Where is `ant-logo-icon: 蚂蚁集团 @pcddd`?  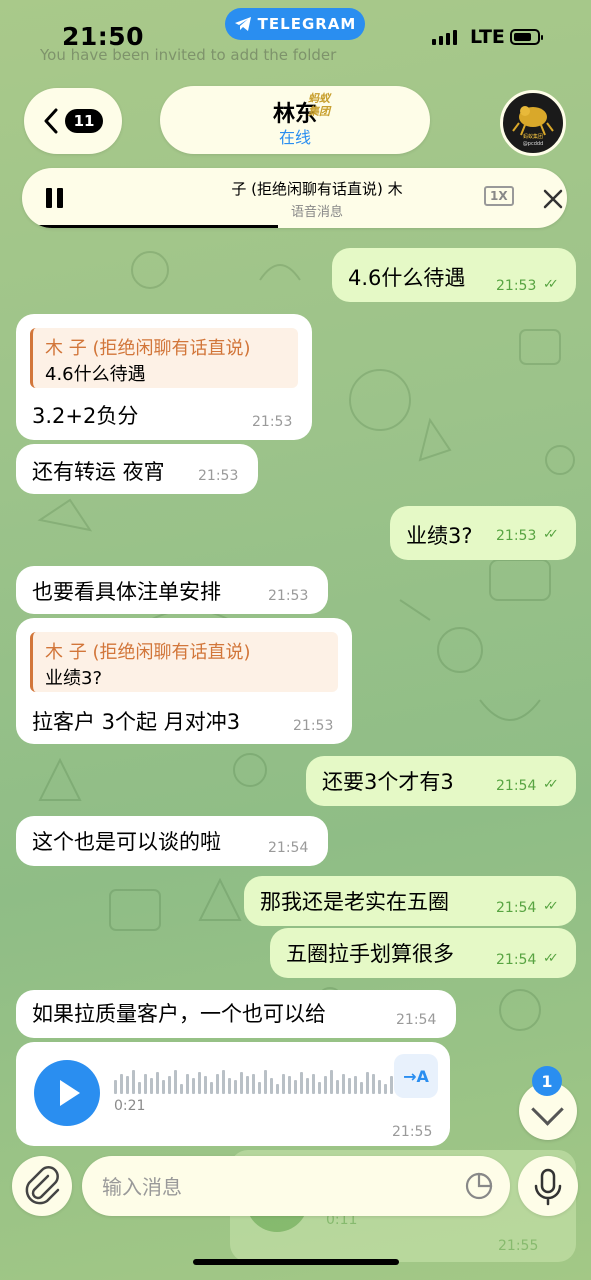 ant-logo-icon: 蚂蚁集团 @pcddd is located at coordinates (533, 126).